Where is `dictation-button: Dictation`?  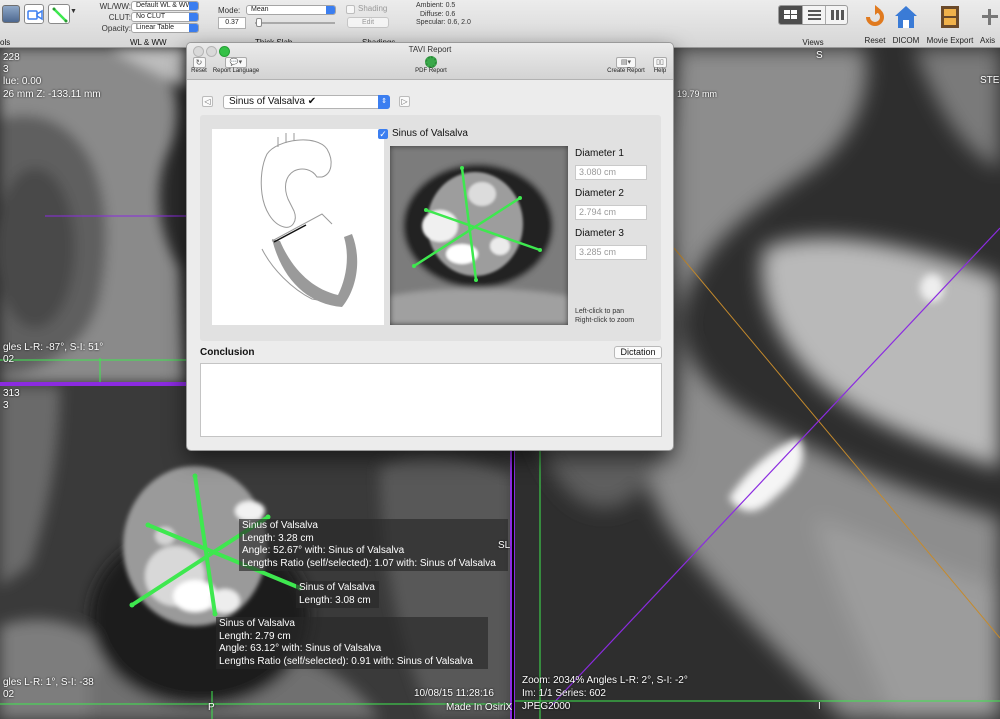 dictation-button: Dictation is located at coordinates (638, 352).